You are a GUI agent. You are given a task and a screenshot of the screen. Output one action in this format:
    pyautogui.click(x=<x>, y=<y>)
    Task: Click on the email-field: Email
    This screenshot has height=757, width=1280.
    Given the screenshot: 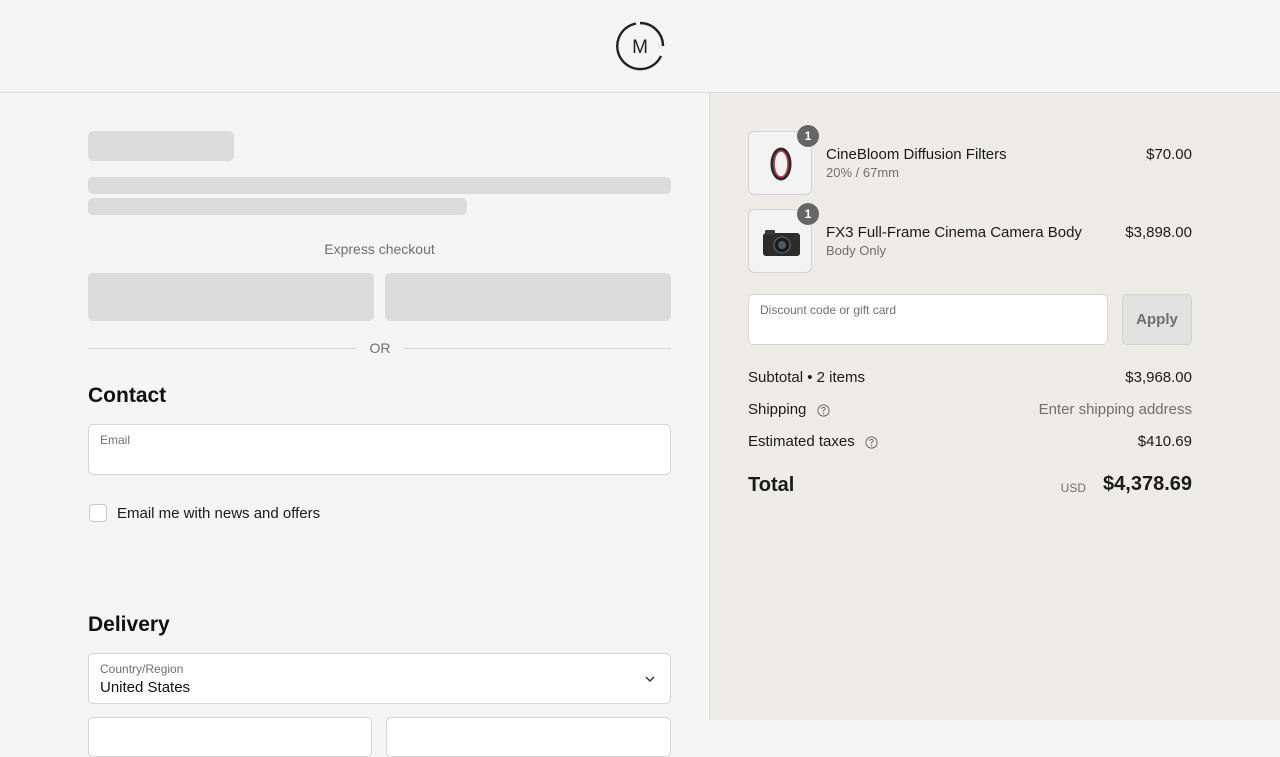 What is the action you would take?
    pyautogui.click(x=379, y=449)
    